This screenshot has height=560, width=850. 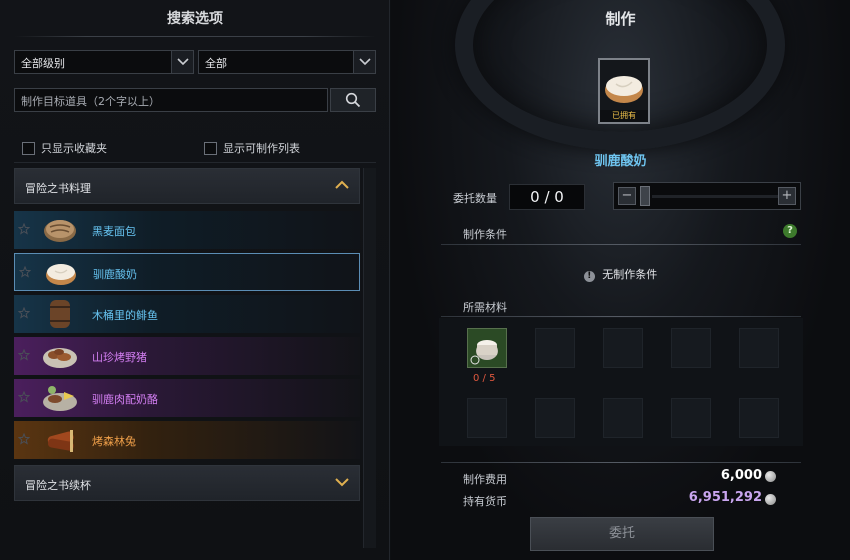 What do you see at coordinates (187, 186) in the screenshot?
I see `category-header-cooking: 冒险之书料理` at bounding box center [187, 186].